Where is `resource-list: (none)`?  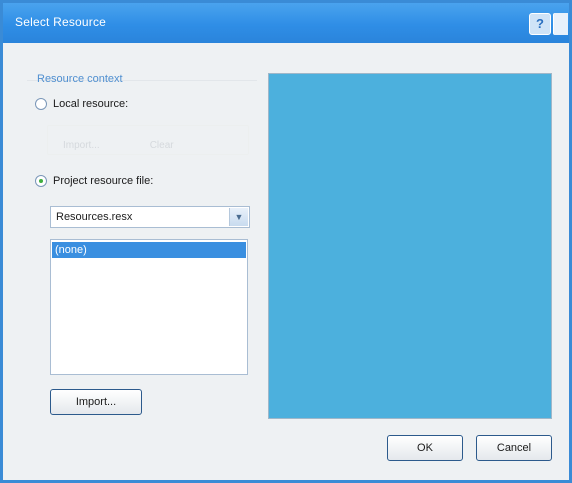
resource-list: (none) is located at coordinates (149, 307).